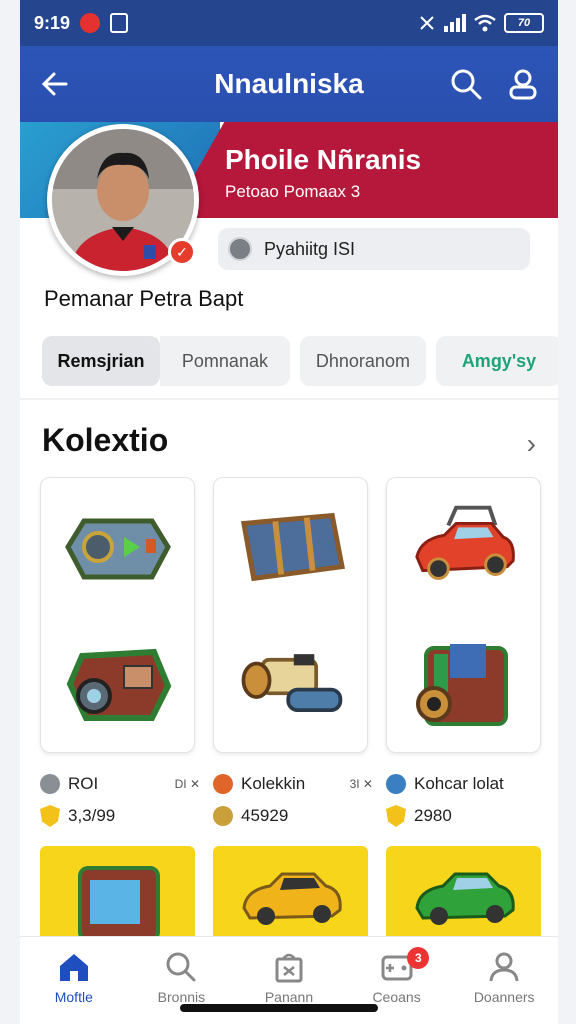 Image resolution: width=576 pixels, height=1024 pixels. I want to click on status-icons: 70, so click(481, 23).